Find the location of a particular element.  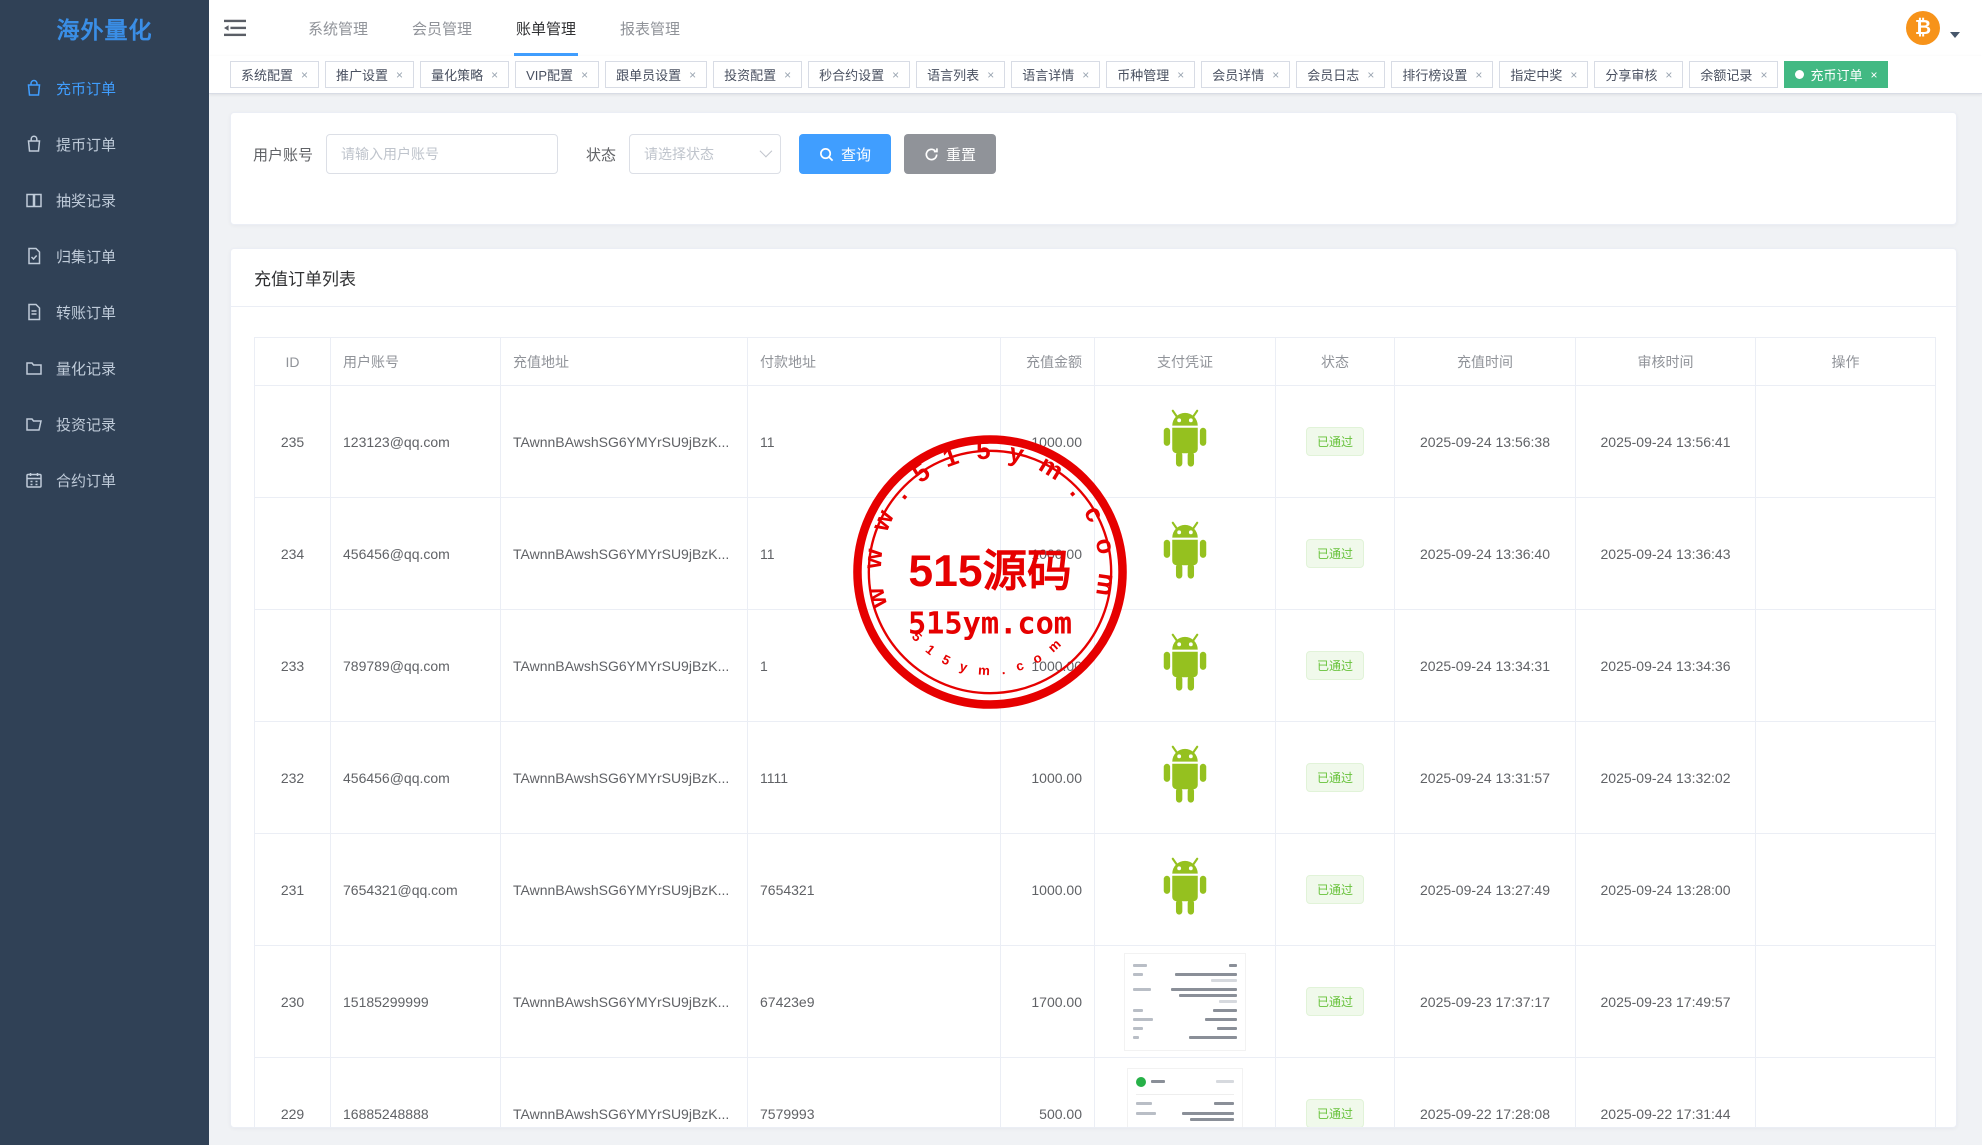

filter-card: 用户账号 状态 请选择状态 查询 is located at coordinates (1093, 168).